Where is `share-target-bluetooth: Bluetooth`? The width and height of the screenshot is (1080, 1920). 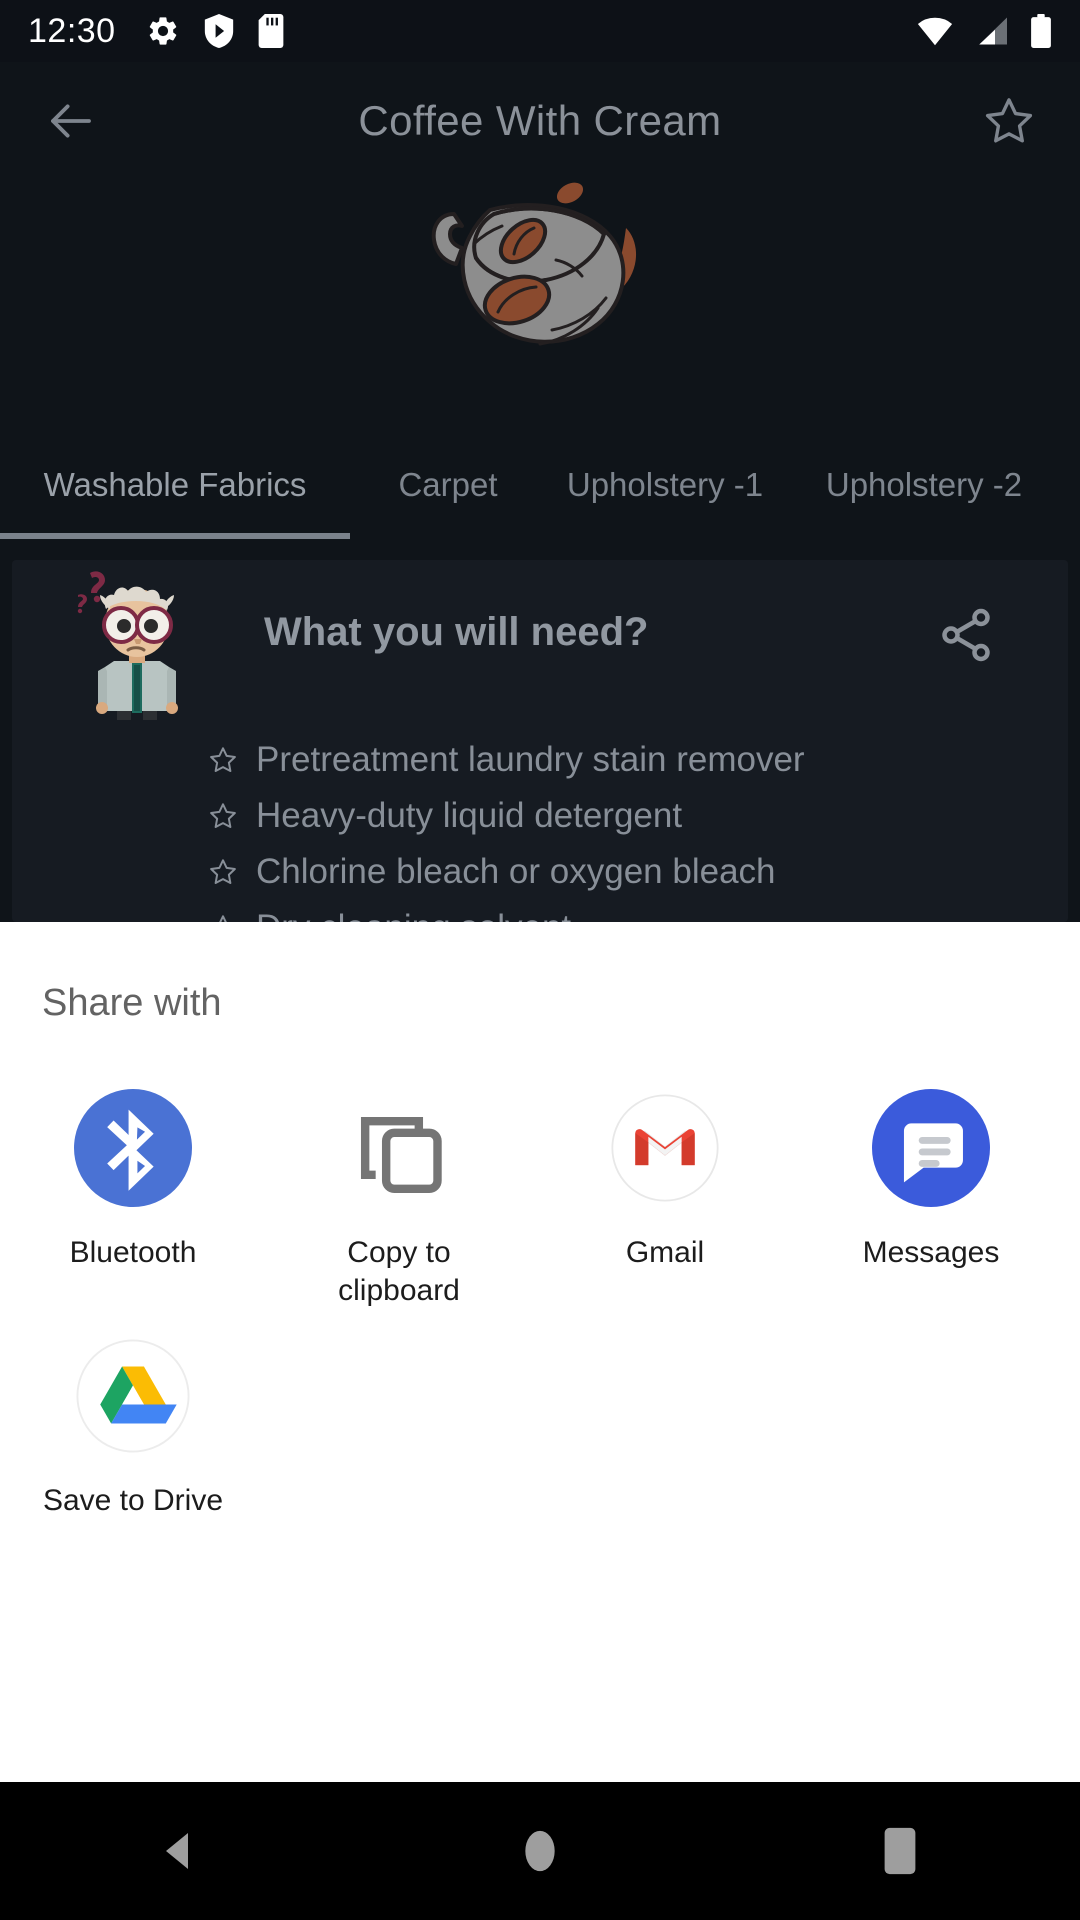 share-target-bluetooth: Bluetooth is located at coordinates (133, 1186).